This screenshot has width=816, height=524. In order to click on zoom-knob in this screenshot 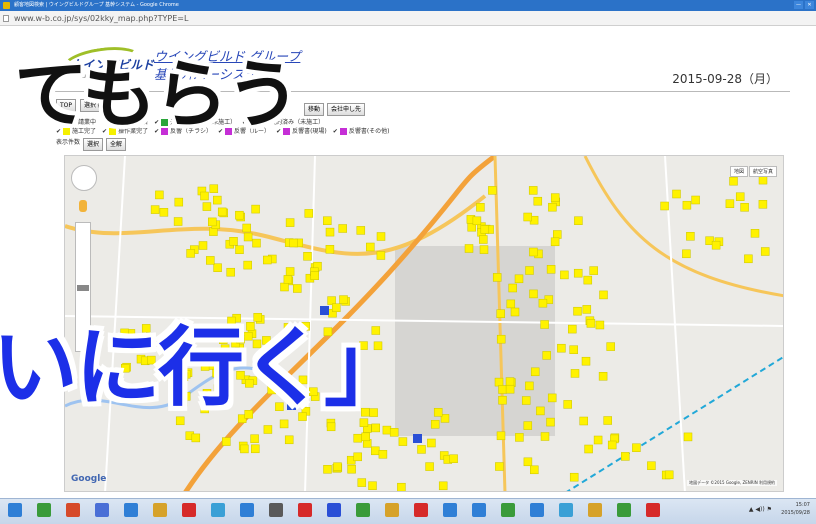, I will do `click(83, 288)`.